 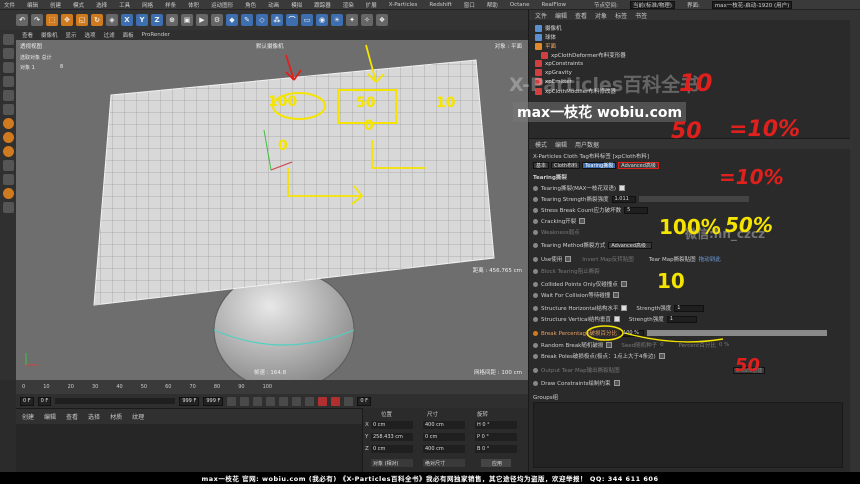 I want to click on vertical-checkbox, so click(x=616, y=319).